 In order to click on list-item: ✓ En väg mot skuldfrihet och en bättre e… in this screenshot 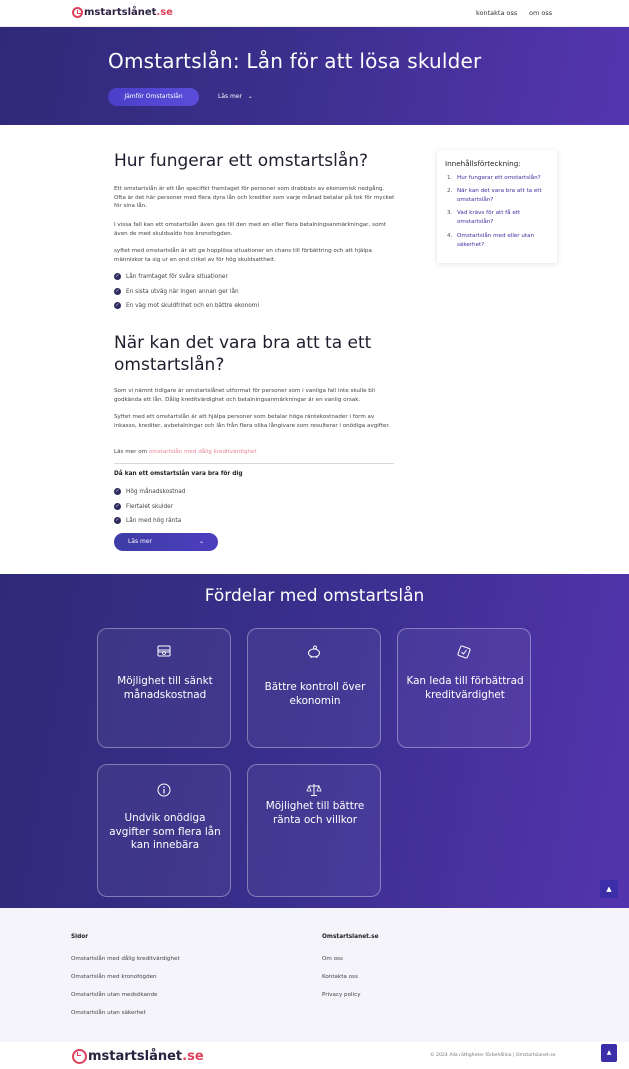, I will do `click(186, 305)`.